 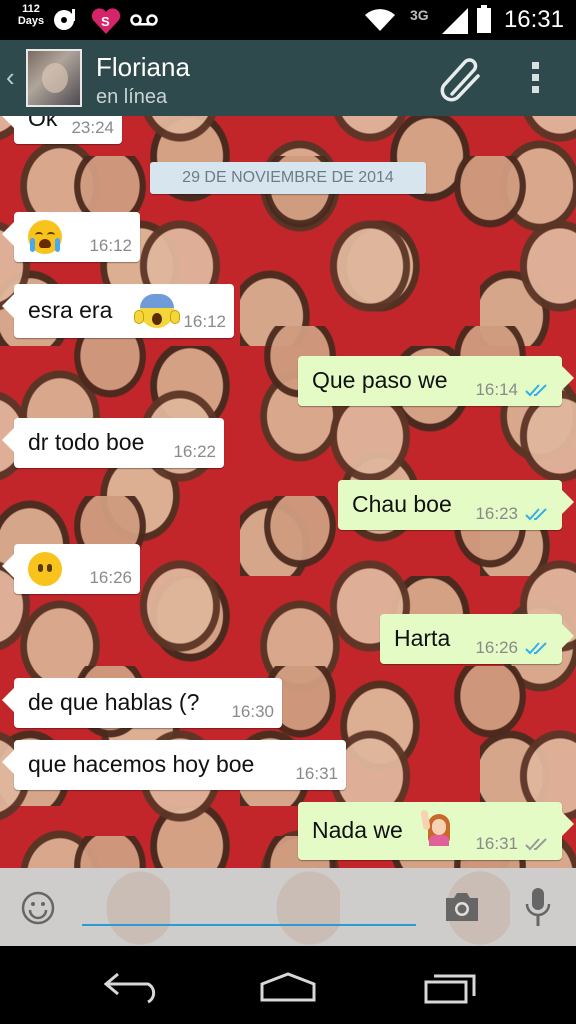 I want to click on heart-notification-icon: S, so click(x=106, y=21).